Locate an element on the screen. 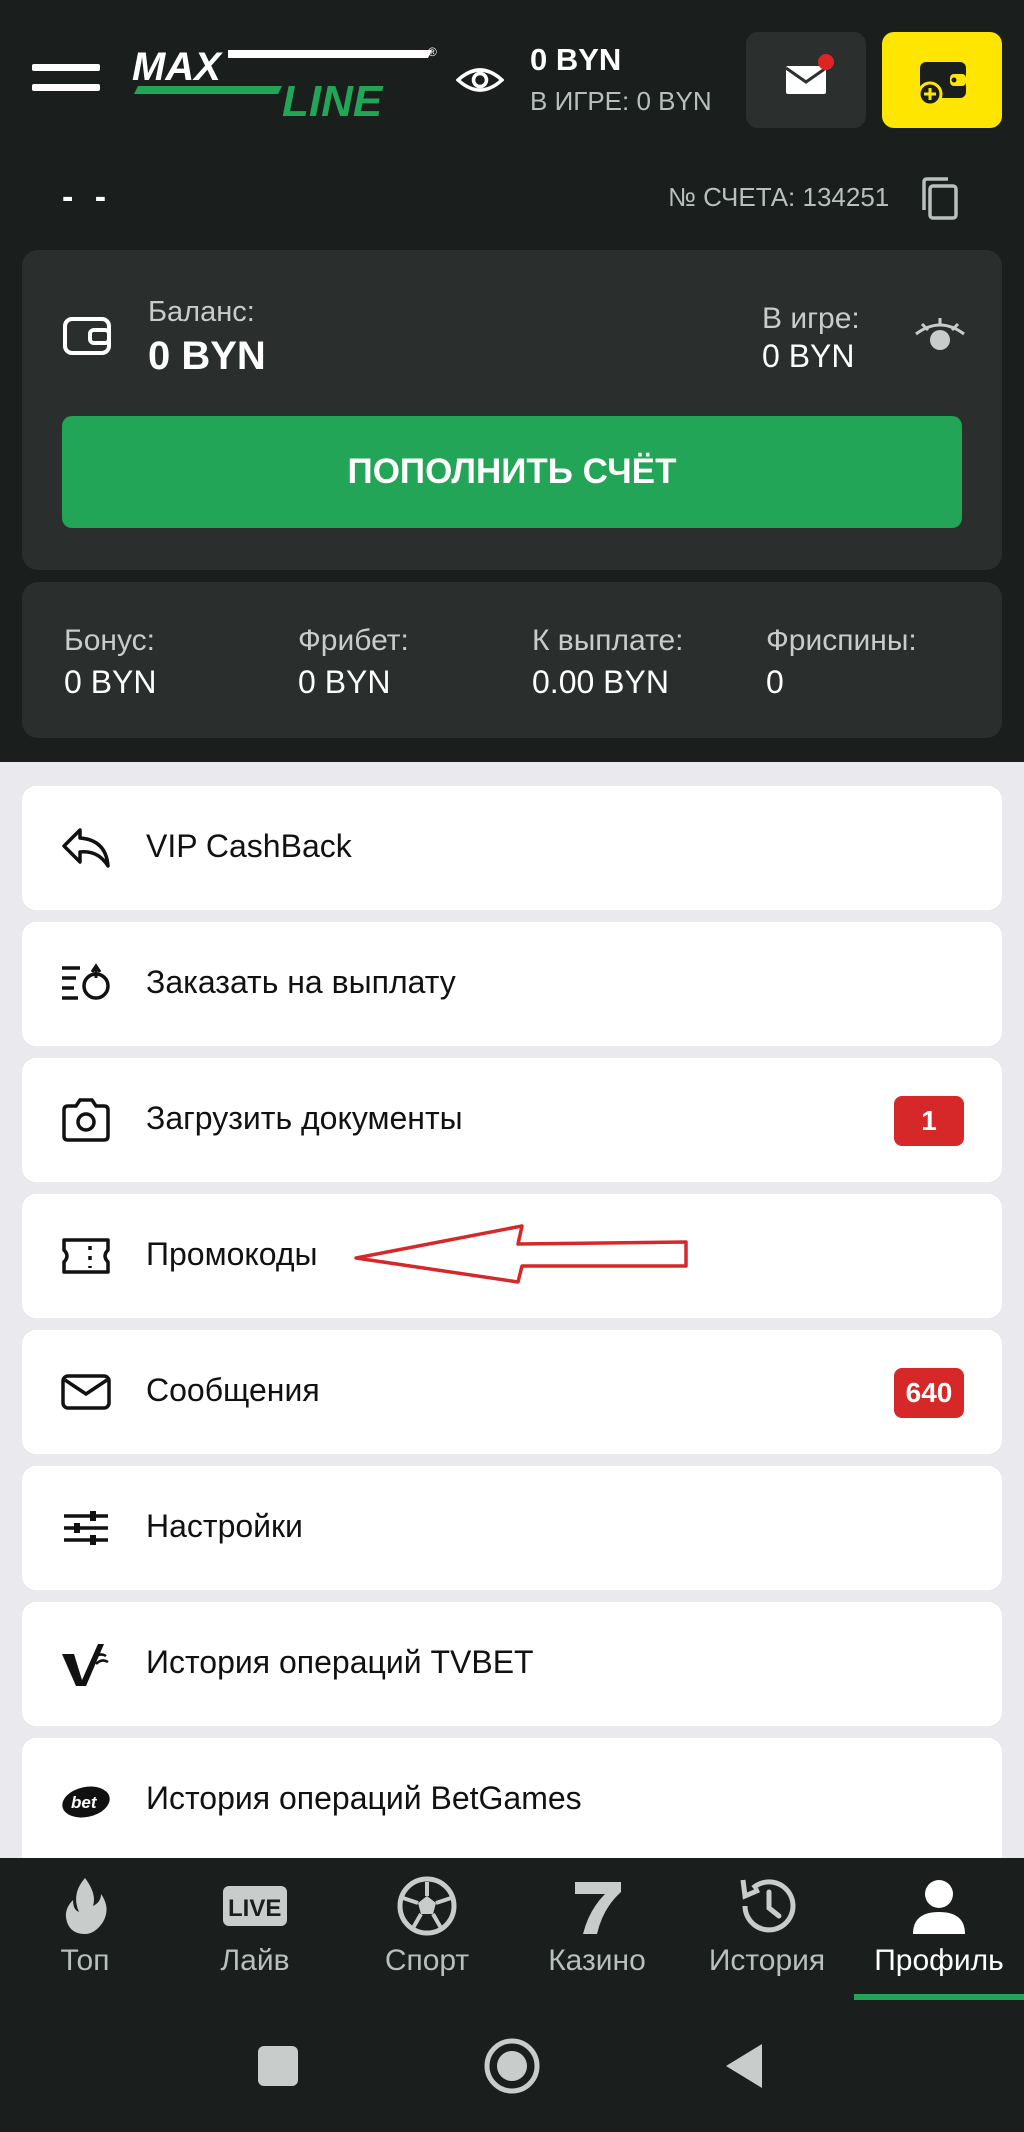 The width and height of the screenshot is (1024, 2132). system-navigation-bar is located at coordinates (512, 2066).